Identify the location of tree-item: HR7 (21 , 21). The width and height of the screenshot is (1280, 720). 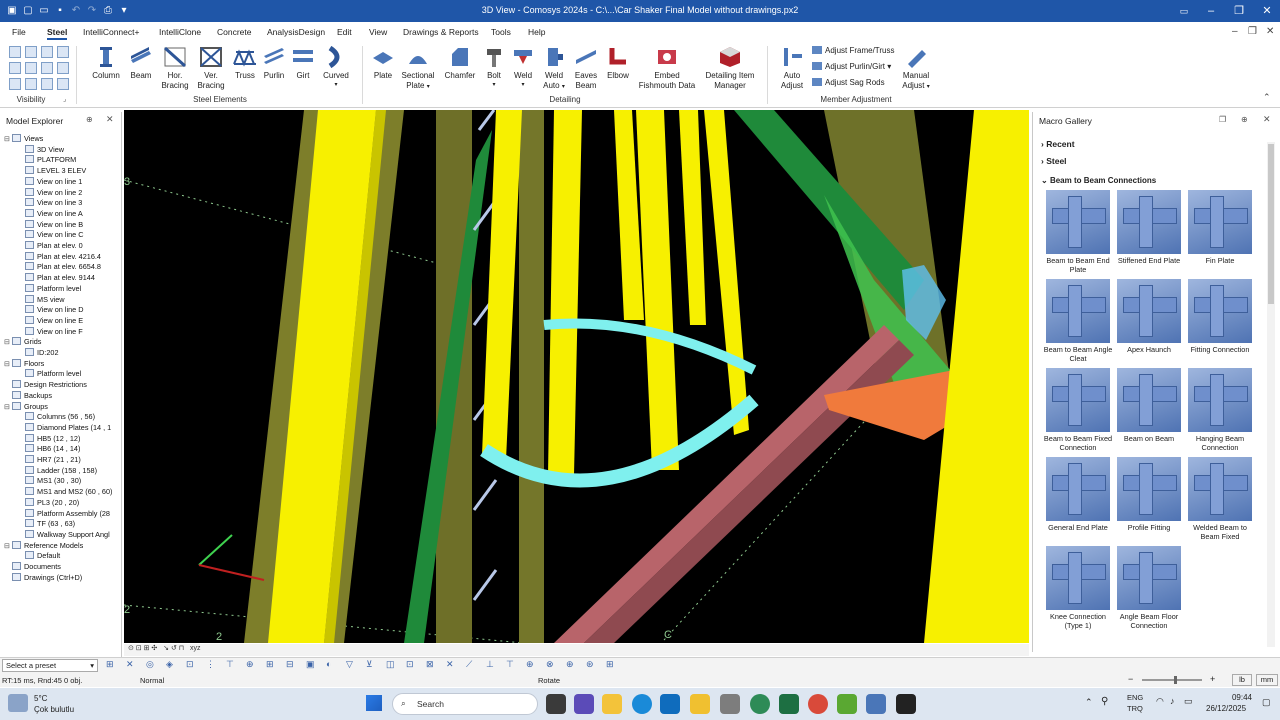
(69, 460).